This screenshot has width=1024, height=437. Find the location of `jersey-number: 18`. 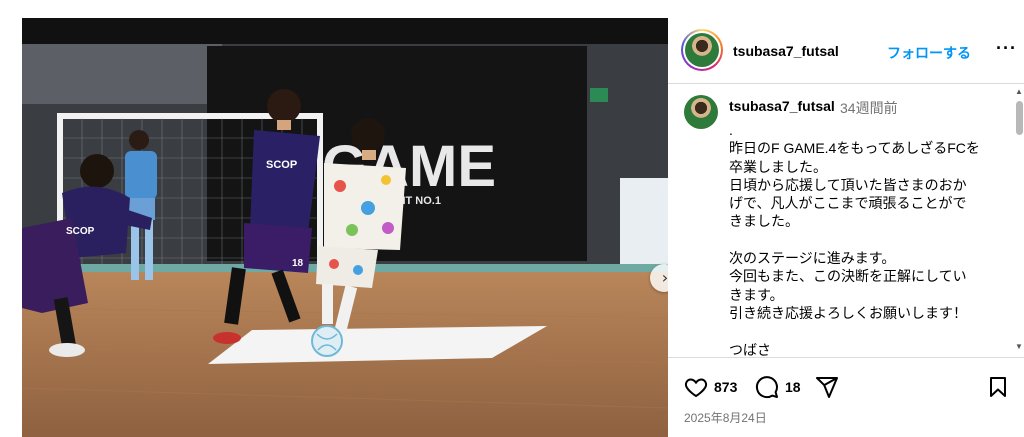

jersey-number: 18 is located at coordinates (298, 263).